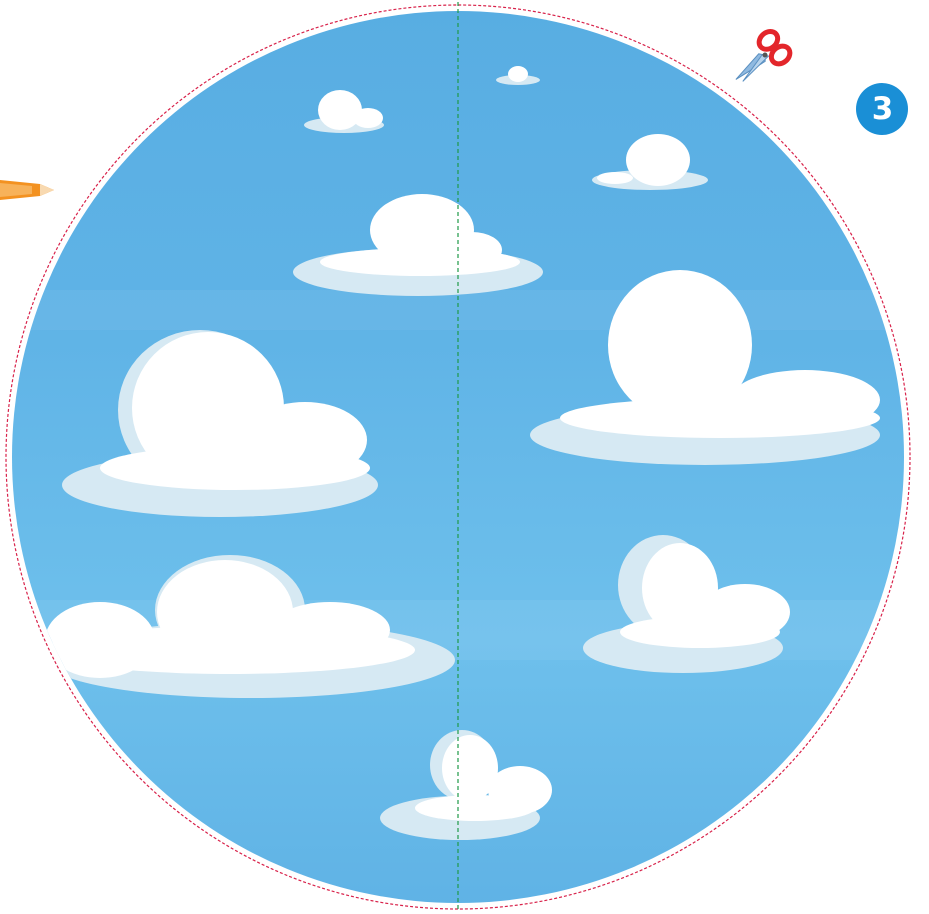 This screenshot has height=914, width=929. What do you see at coordinates (27, 190) in the screenshot?
I see `pencil-tip-icon` at bounding box center [27, 190].